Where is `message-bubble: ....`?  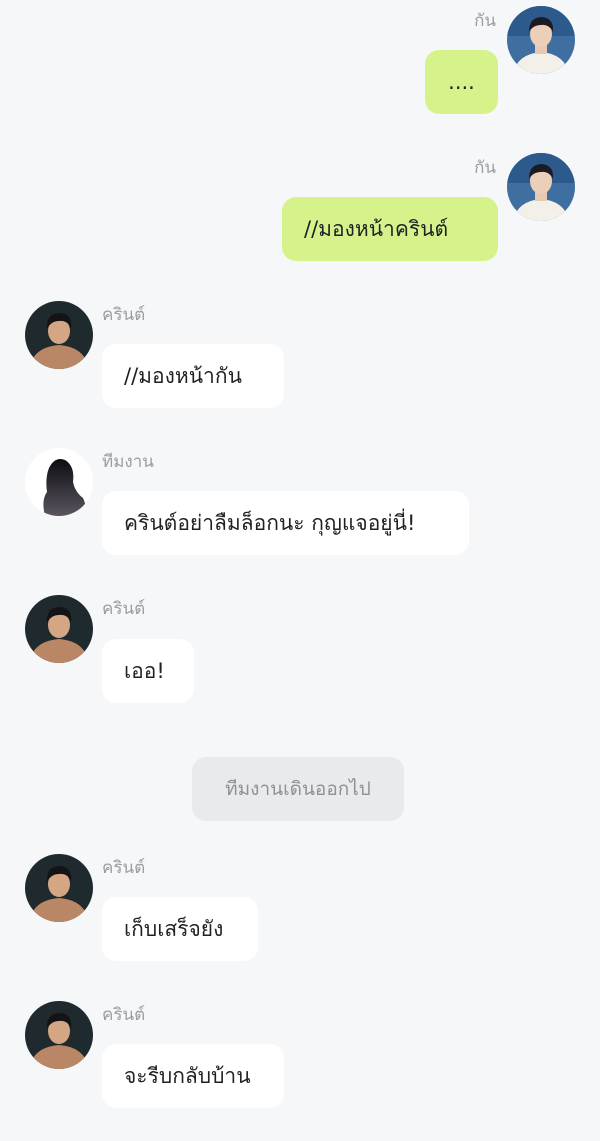 message-bubble: .... is located at coordinates (461, 82).